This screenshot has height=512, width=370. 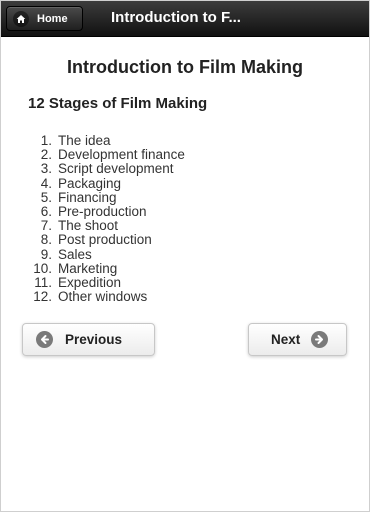 I want to click on list-item-number: 5., so click(x=46, y=197).